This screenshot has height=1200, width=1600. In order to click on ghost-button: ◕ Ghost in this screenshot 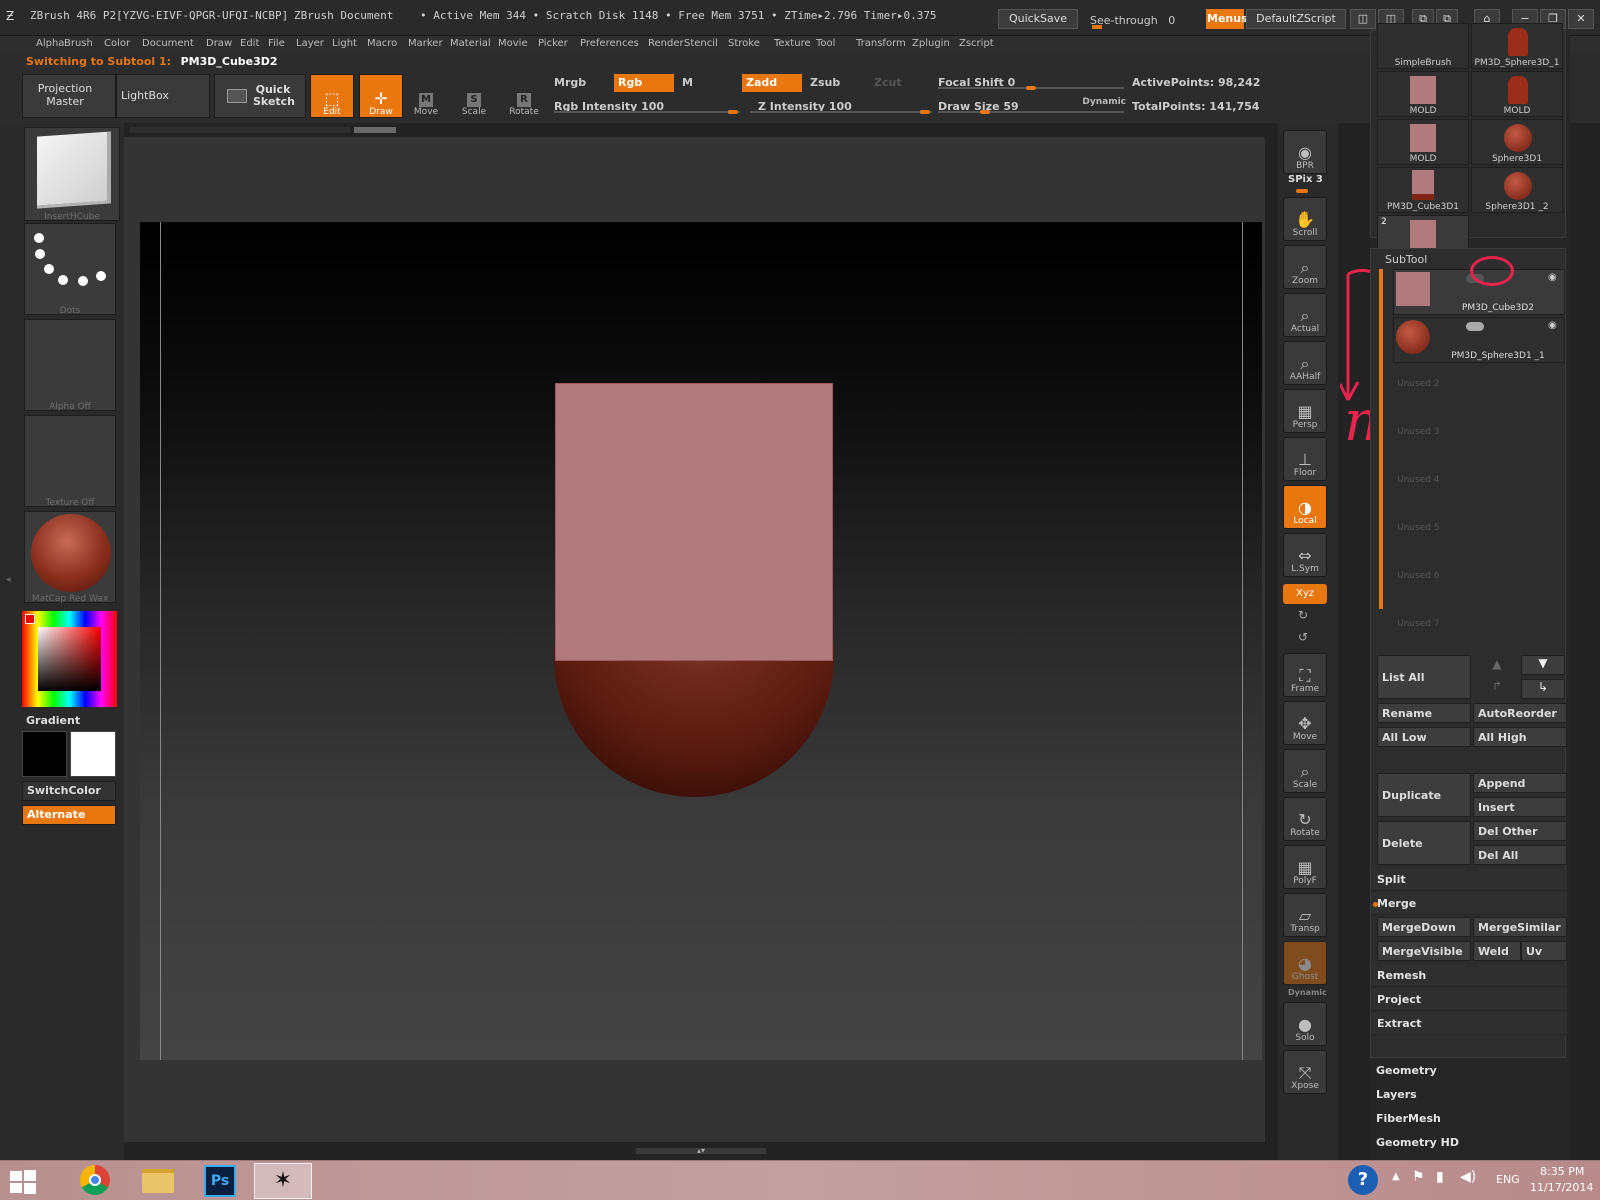, I will do `click(1305, 963)`.